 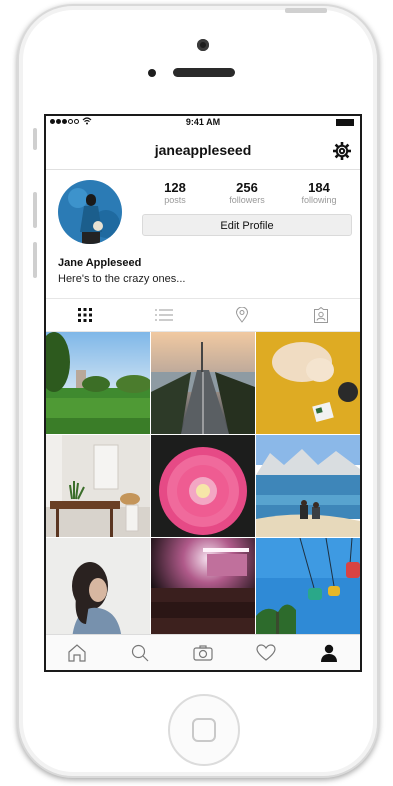 I want to click on stat-label: following, so click(x=319, y=200).